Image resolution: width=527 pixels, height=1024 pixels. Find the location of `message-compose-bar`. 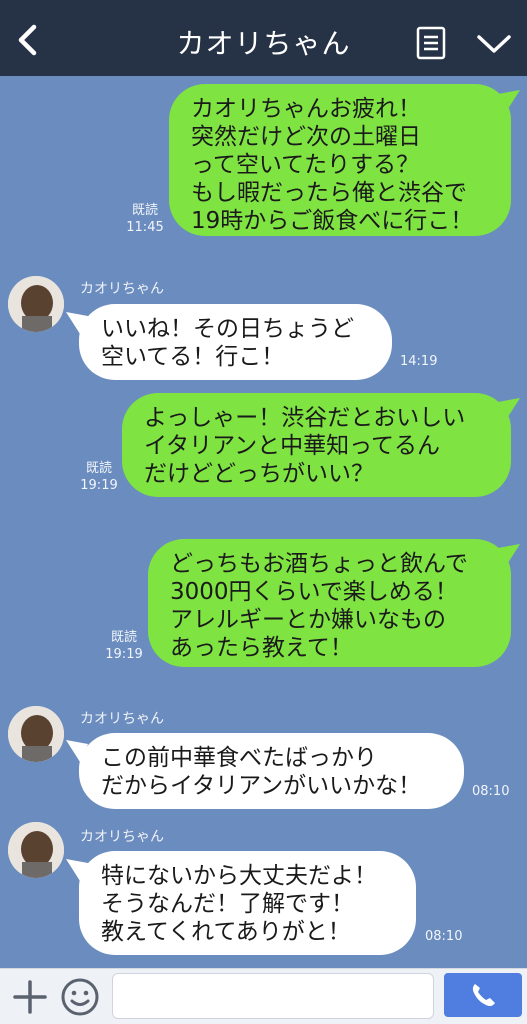

message-compose-bar is located at coordinates (263, 996).